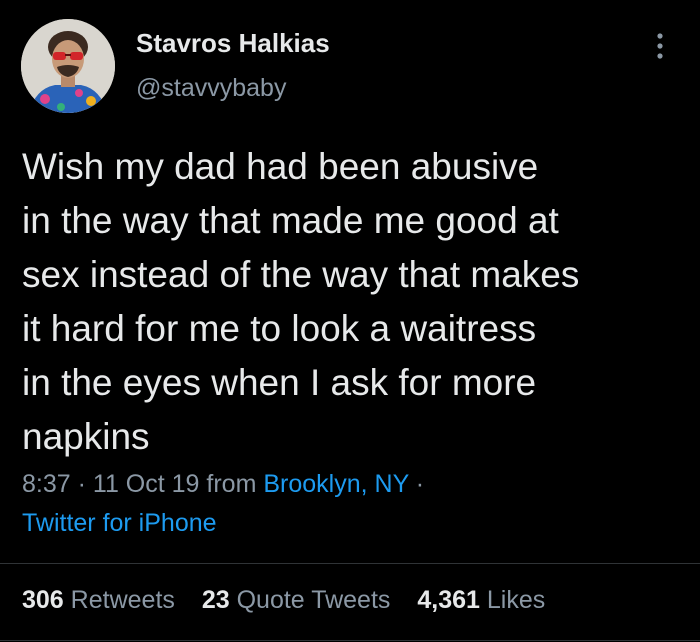  I want to click on avatar, so click(68, 66).